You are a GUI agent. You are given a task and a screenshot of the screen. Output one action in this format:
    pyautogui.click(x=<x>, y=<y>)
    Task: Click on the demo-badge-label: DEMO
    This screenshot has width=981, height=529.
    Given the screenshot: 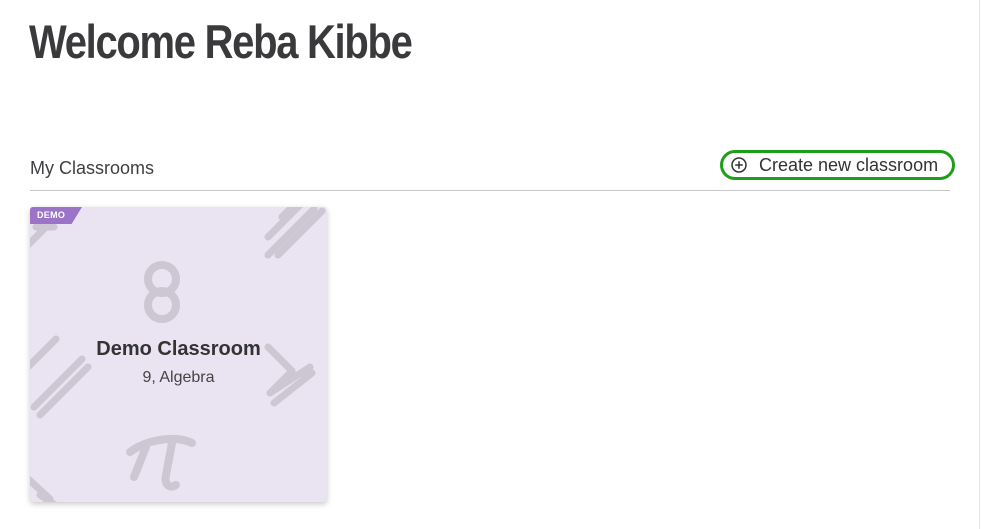 What is the action you would take?
    pyautogui.click(x=51, y=215)
    